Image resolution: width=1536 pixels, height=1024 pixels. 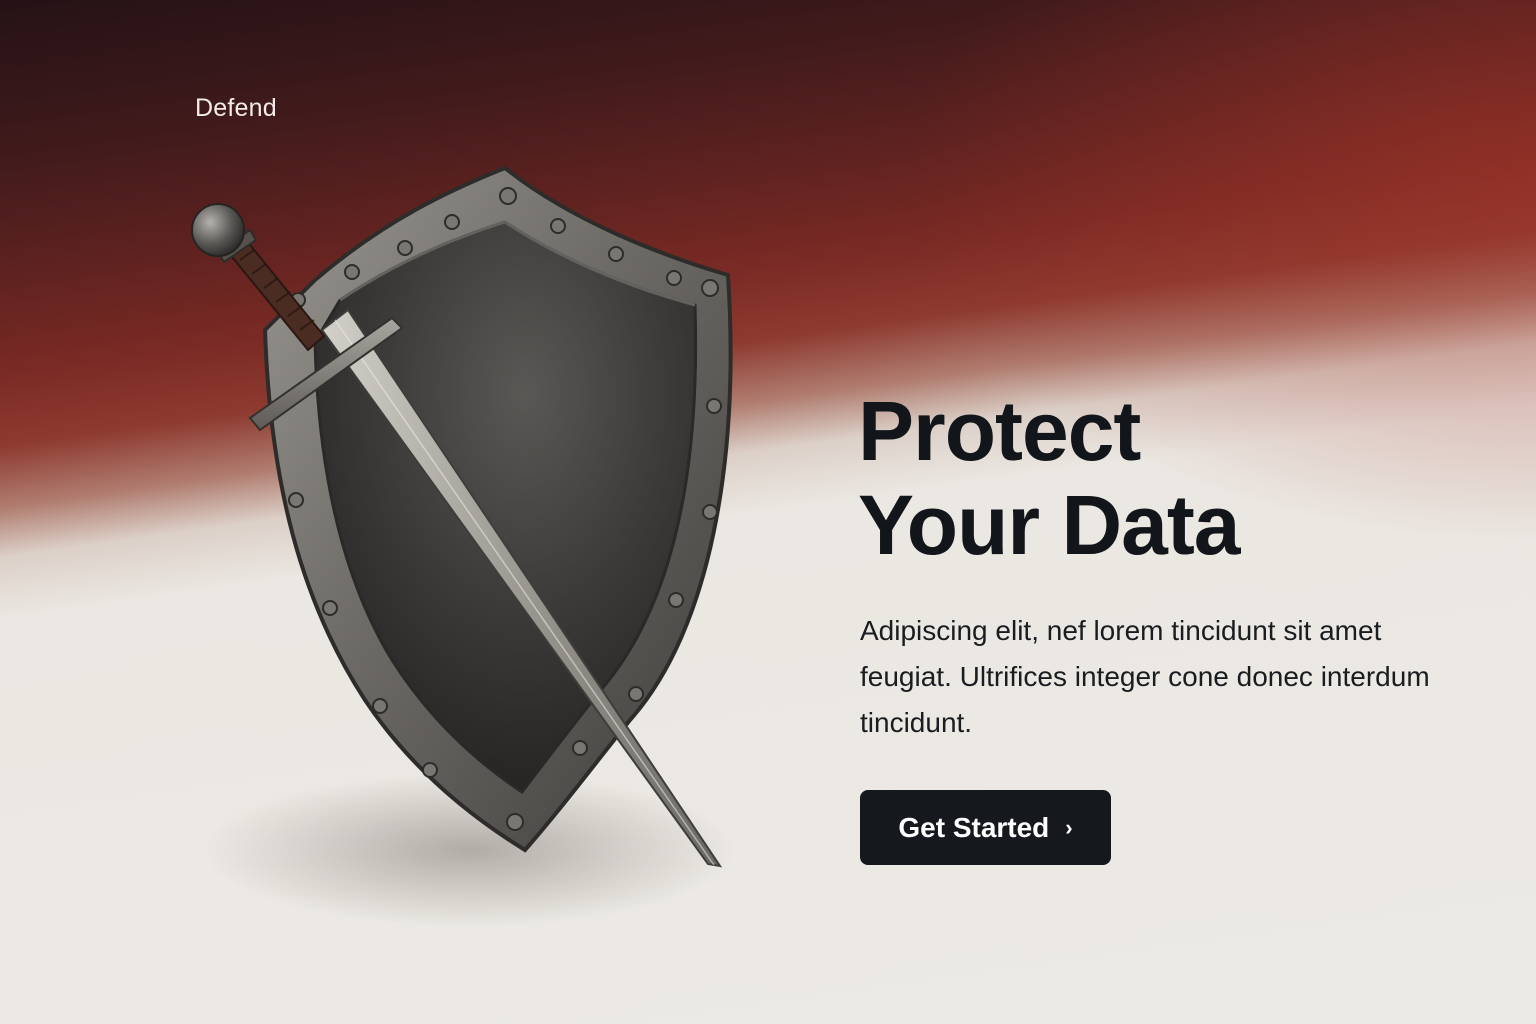 I want to click on chevron-right-icon: ›, so click(x=1069, y=827).